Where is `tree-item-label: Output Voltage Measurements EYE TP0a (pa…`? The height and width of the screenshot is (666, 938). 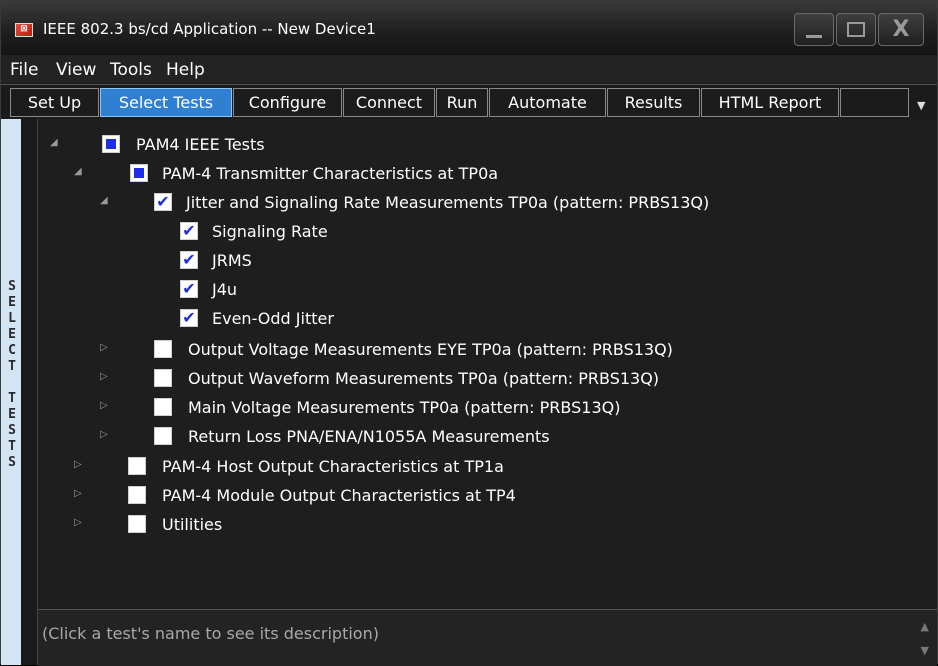 tree-item-label: Output Voltage Measurements EYE TP0a (pa… is located at coordinates (430, 349).